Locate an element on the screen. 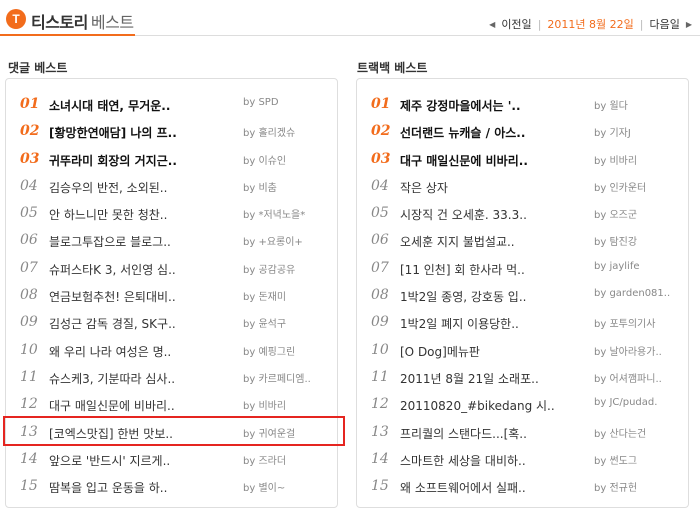 The image size is (700, 515). list-item: 15 땀복을 입고 운동을 하.. by 별이~ is located at coordinates (171, 486).